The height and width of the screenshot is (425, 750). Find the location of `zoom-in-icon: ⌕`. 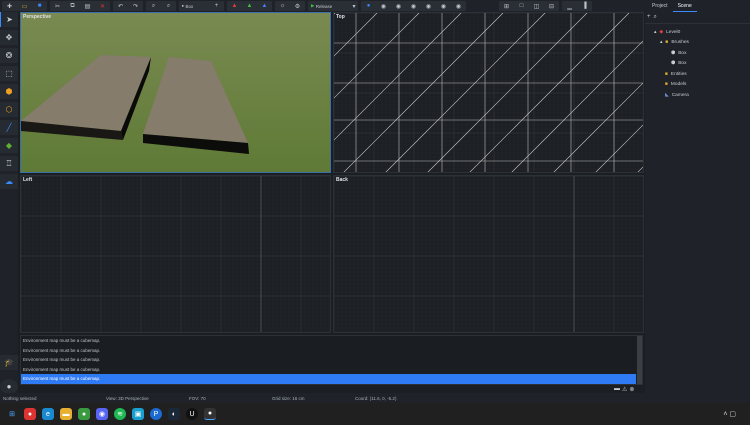

zoom-in-icon: ⌕ is located at coordinates (153, 6).